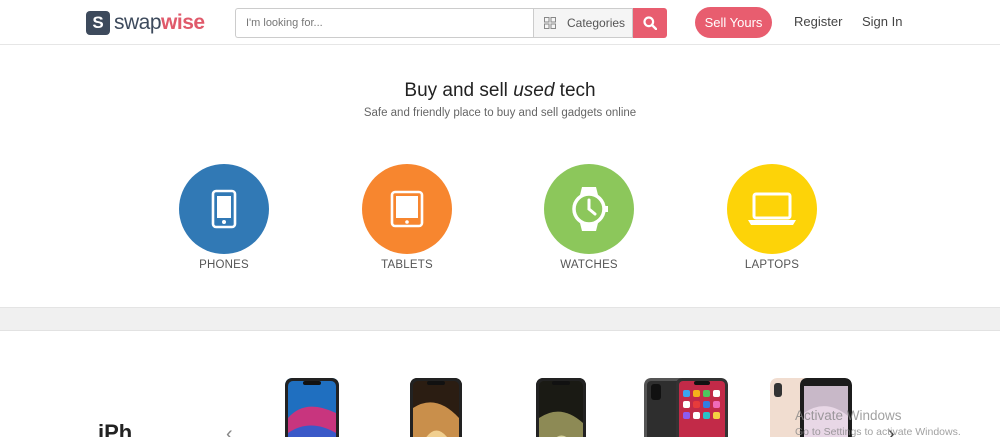 The width and height of the screenshot is (1000, 440). What do you see at coordinates (882, 21) in the screenshot?
I see `sign-in-link: Sign In` at bounding box center [882, 21].